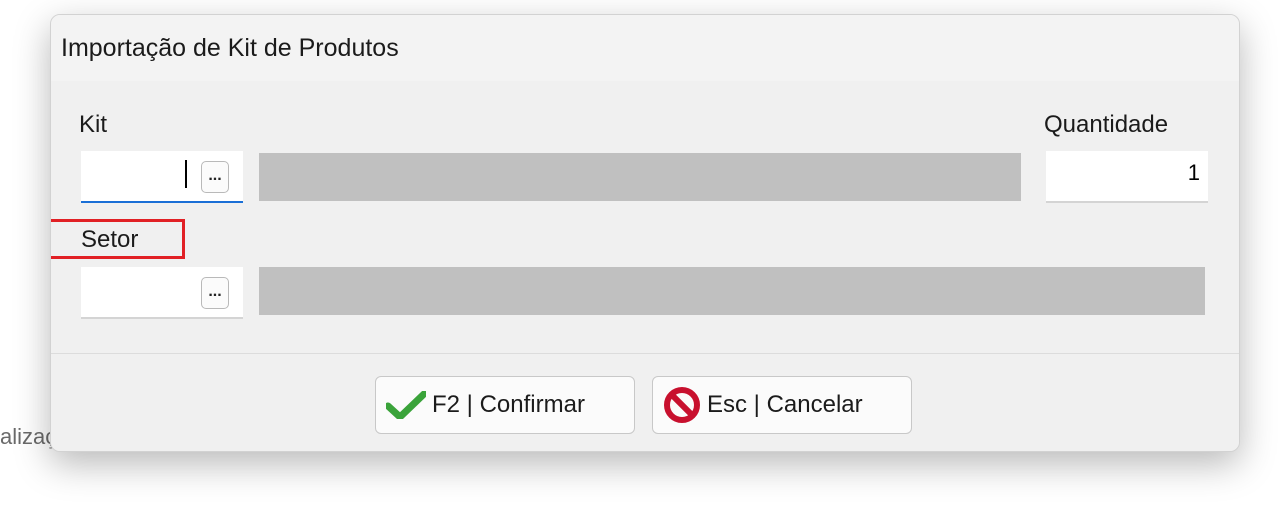 The height and width of the screenshot is (516, 1283). Describe the element at coordinates (1193, 172) in the screenshot. I see `quantidade-value: 1` at that location.